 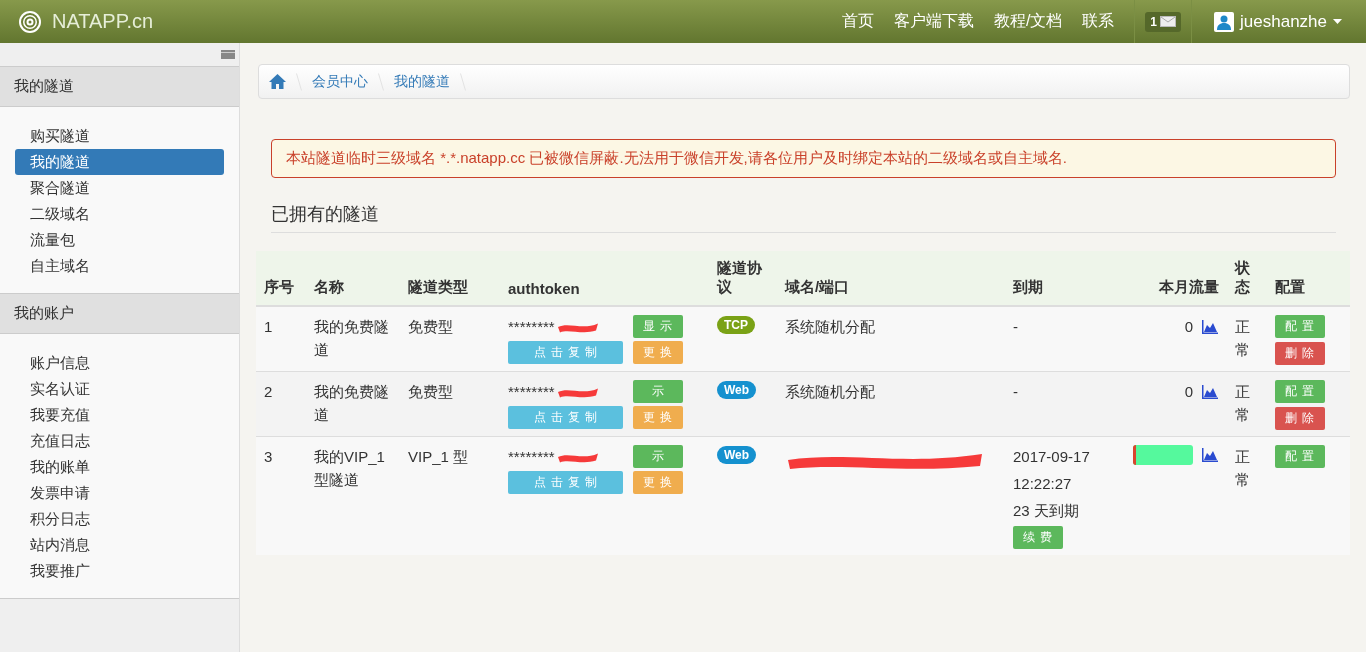 I want to click on sidebar-item: 账户信息, so click(x=119, y=363).